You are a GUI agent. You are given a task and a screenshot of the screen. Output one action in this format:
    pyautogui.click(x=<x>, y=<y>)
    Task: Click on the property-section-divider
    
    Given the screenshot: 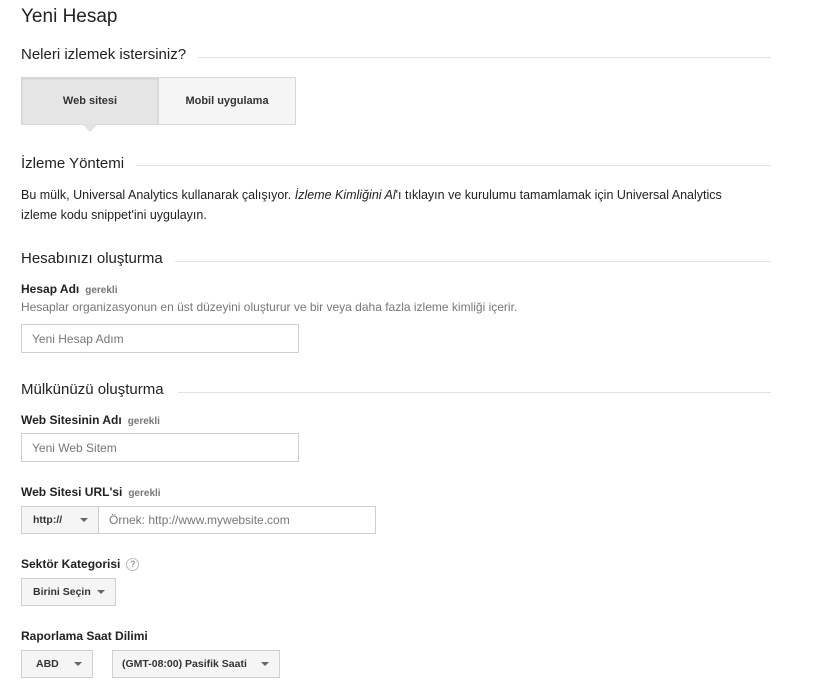 What is the action you would take?
    pyautogui.click(x=474, y=392)
    